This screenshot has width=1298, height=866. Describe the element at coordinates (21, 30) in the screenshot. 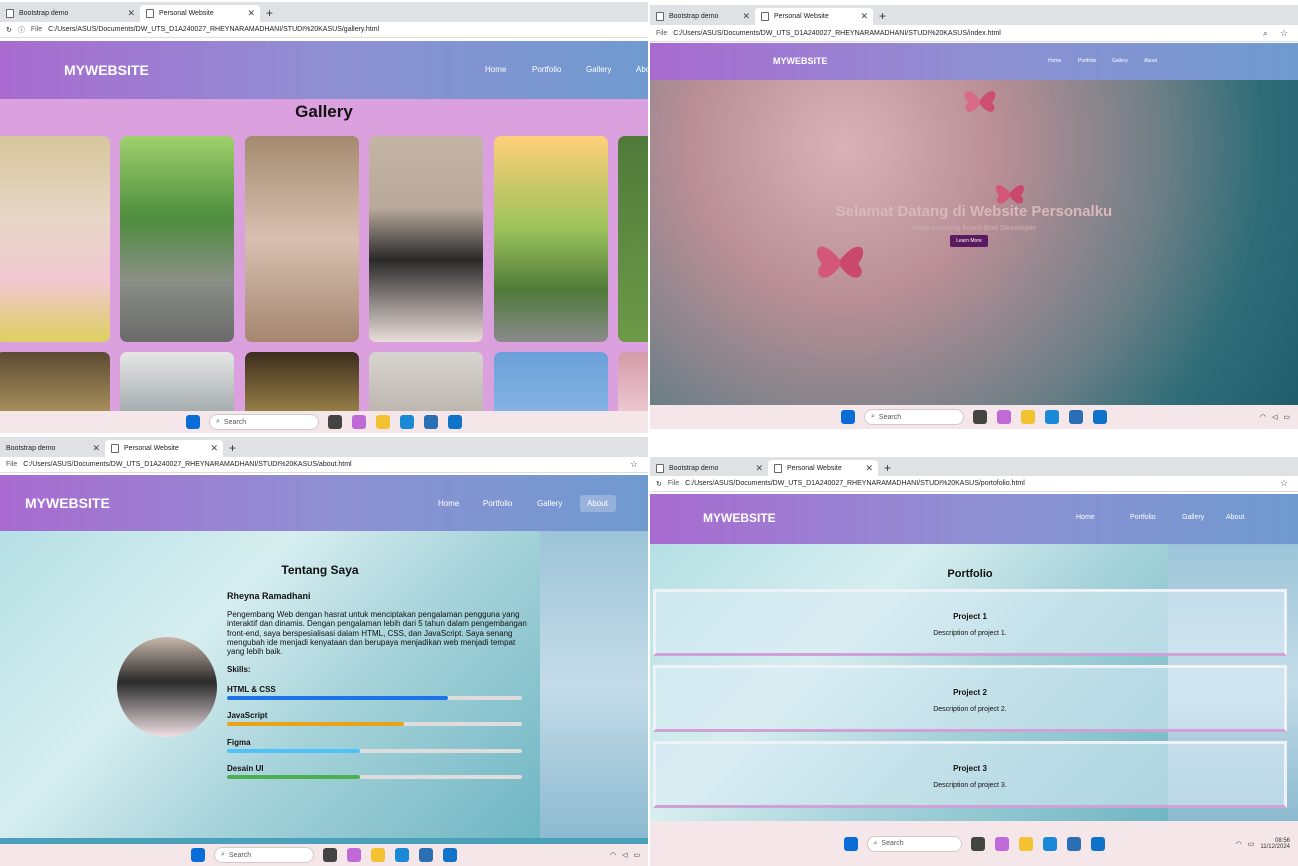

I see `info-icon: ⓘ` at that location.